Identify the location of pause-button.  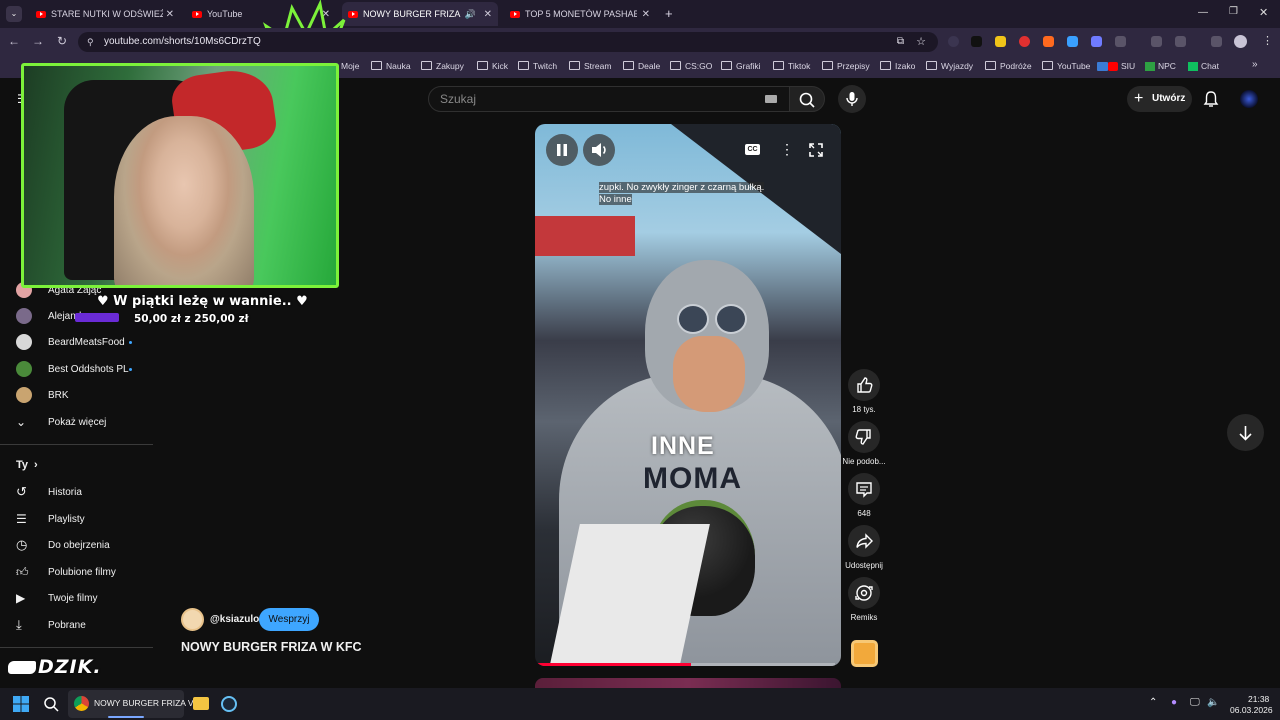
(562, 150).